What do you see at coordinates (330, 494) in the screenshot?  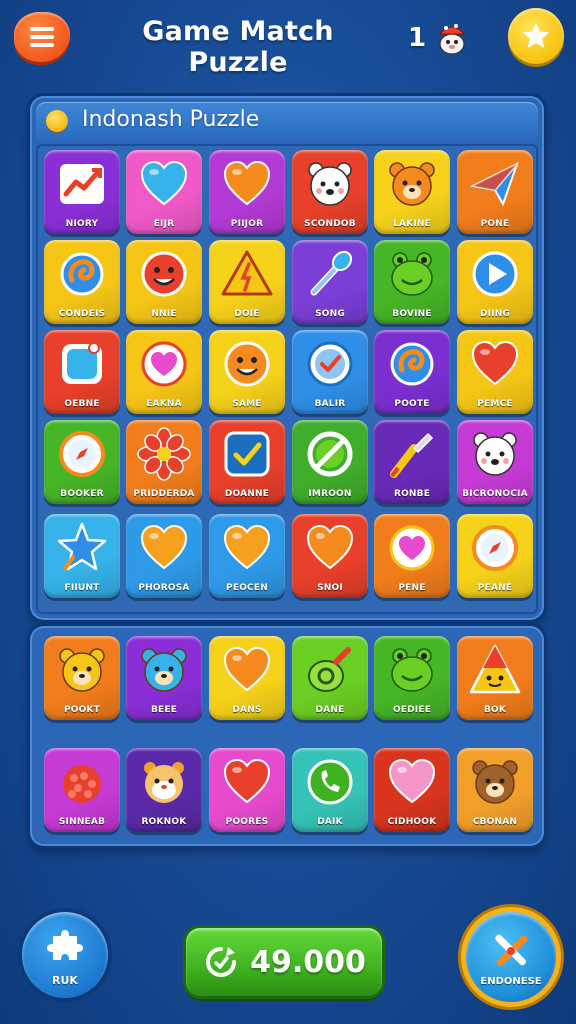 I see `tile-label: IMROON` at bounding box center [330, 494].